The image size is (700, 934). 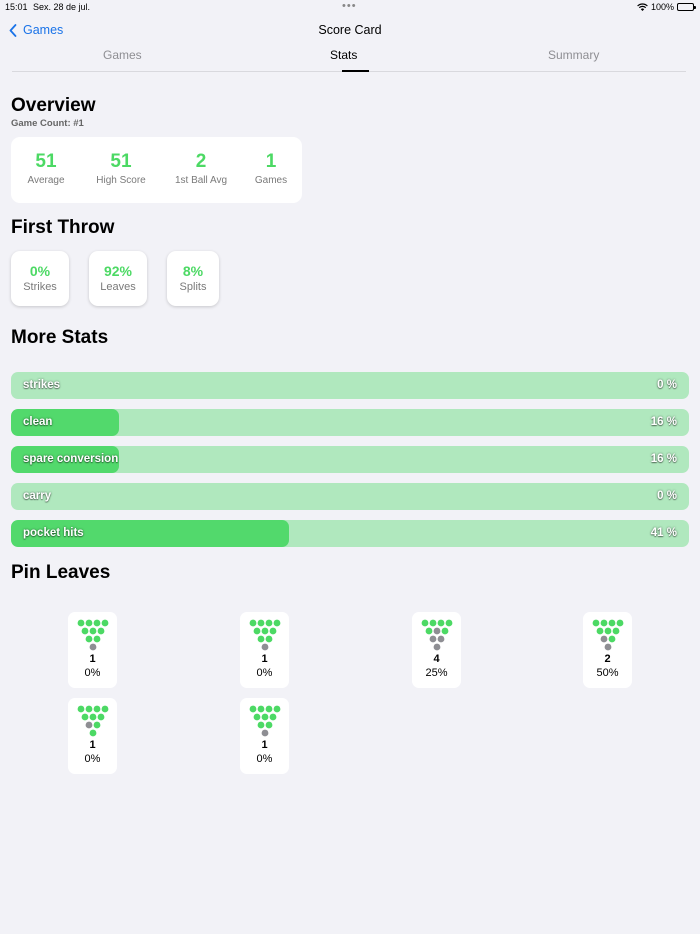 I want to click on more-stats-heading: More Stats, so click(x=60, y=337).